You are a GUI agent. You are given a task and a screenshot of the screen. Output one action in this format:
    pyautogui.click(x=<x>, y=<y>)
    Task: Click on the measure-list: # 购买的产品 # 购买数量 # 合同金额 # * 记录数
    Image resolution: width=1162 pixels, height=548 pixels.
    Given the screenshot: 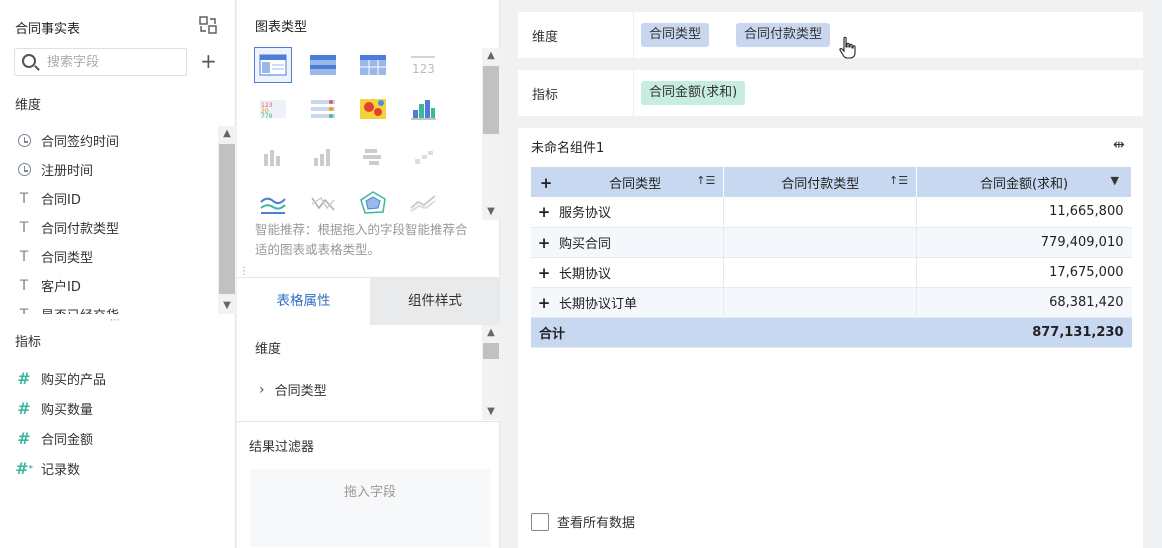 What is the action you would take?
    pyautogui.click(x=109, y=423)
    